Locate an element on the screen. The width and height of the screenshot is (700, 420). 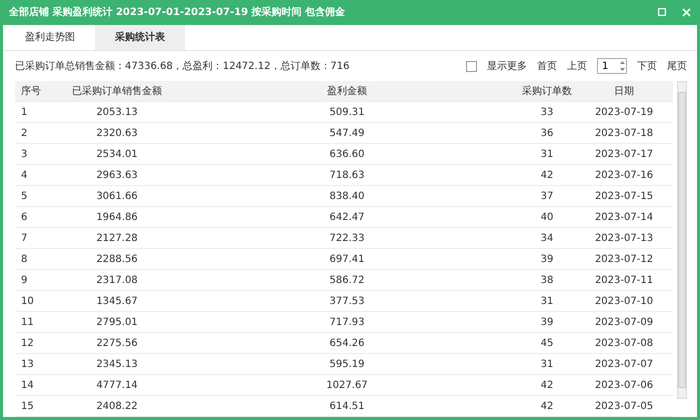
table-cell-text: 37 is located at coordinates (547, 196).